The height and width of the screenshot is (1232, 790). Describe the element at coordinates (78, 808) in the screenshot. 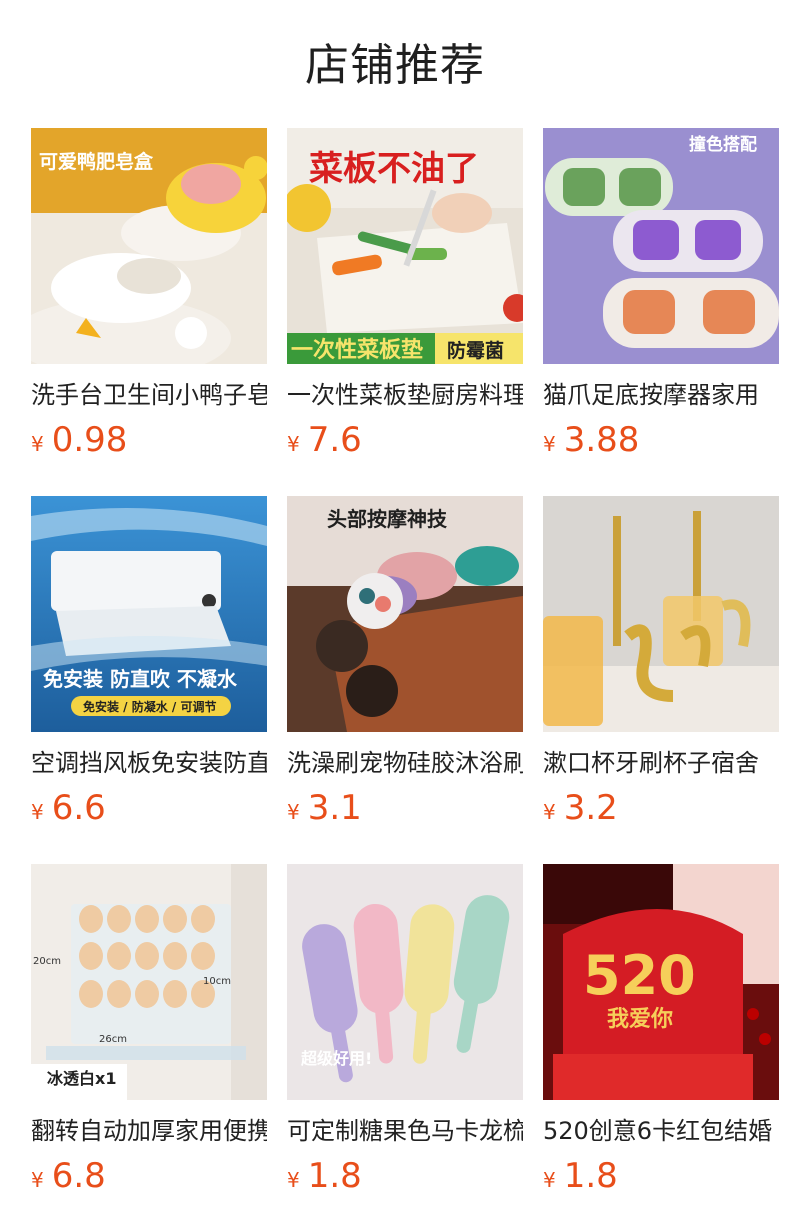

I see `price-value: 6.6` at that location.